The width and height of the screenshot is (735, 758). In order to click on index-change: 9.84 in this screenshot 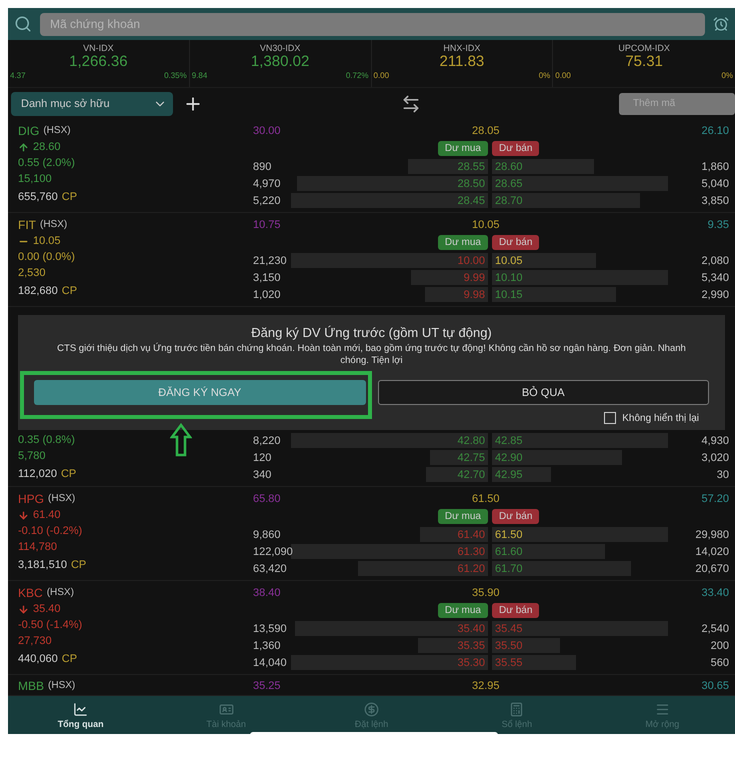, I will do `click(200, 75)`.